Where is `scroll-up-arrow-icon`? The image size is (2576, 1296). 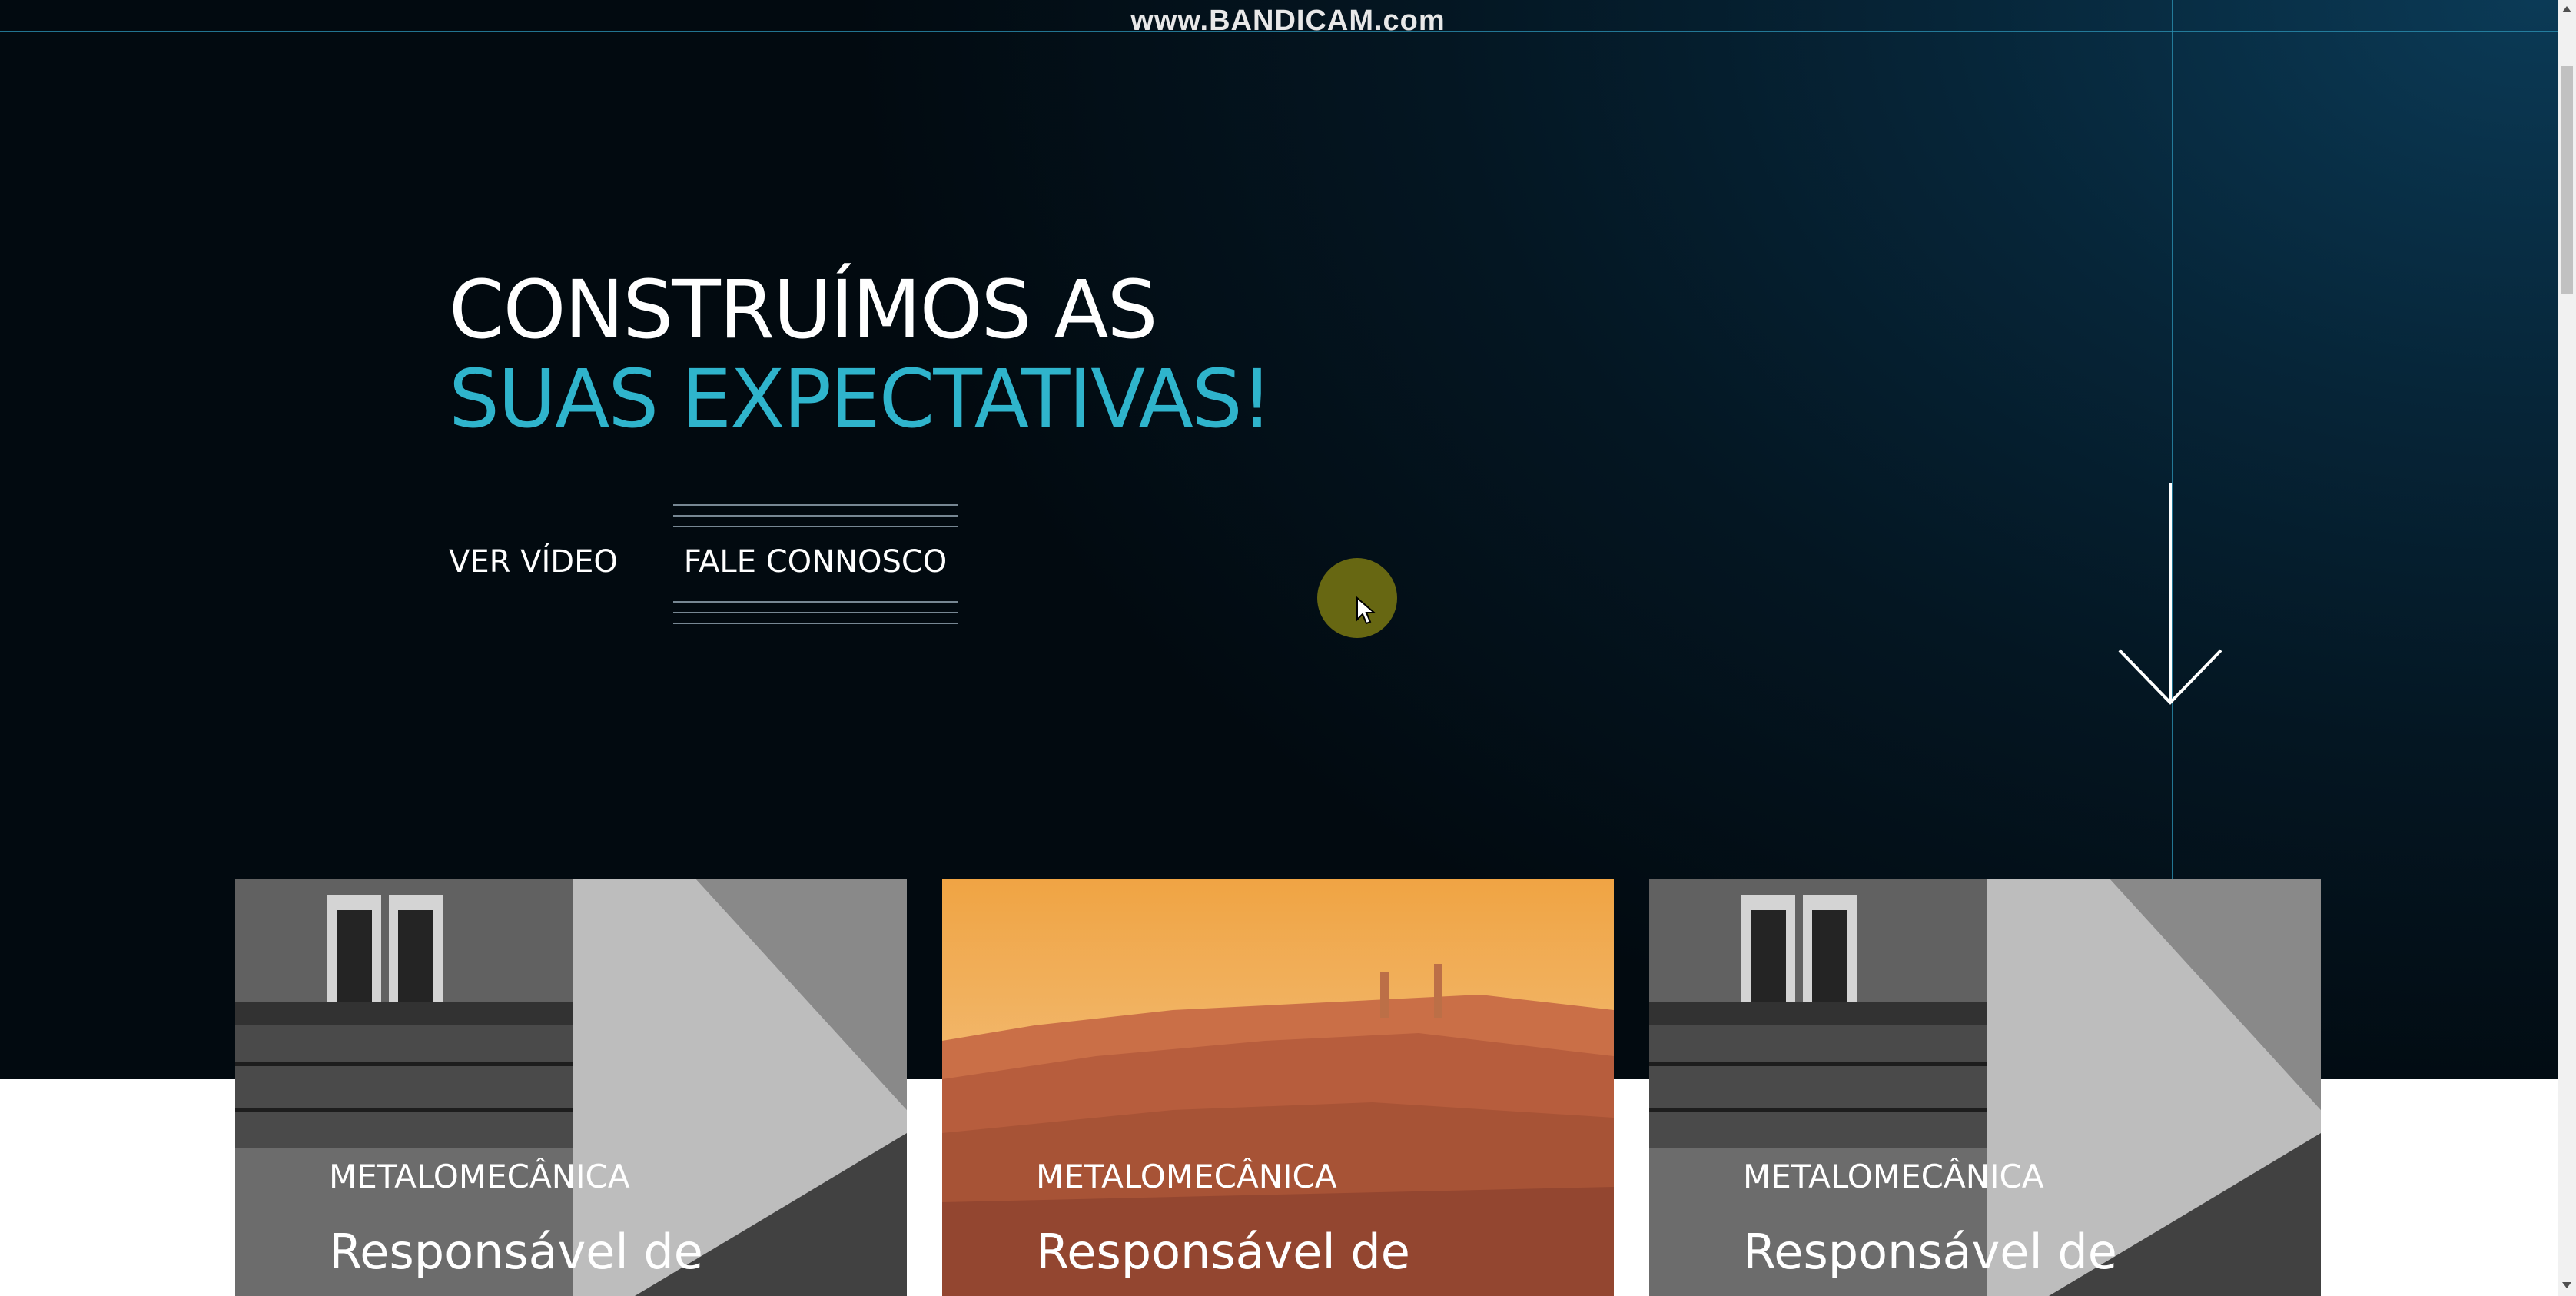
scroll-up-arrow-icon is located at coordinates (2567, 9).